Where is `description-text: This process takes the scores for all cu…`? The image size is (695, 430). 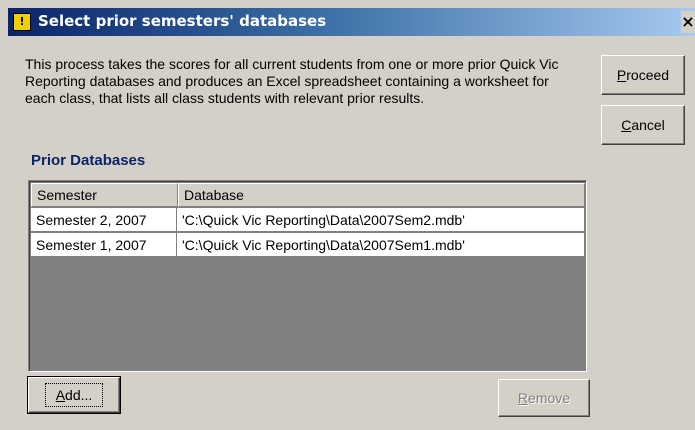 description-text: This process takes the scores for all cu… is located at coordinates (292, 81).